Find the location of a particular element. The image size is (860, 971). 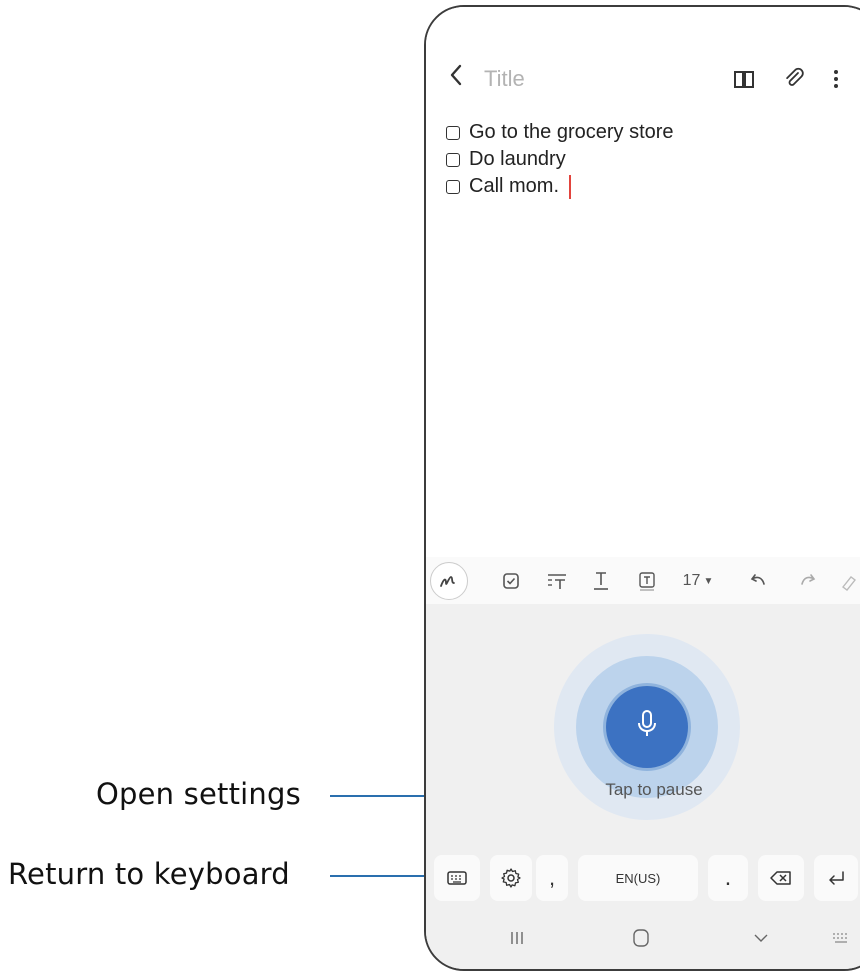

gear-icon is located at coordinates (511, 878).